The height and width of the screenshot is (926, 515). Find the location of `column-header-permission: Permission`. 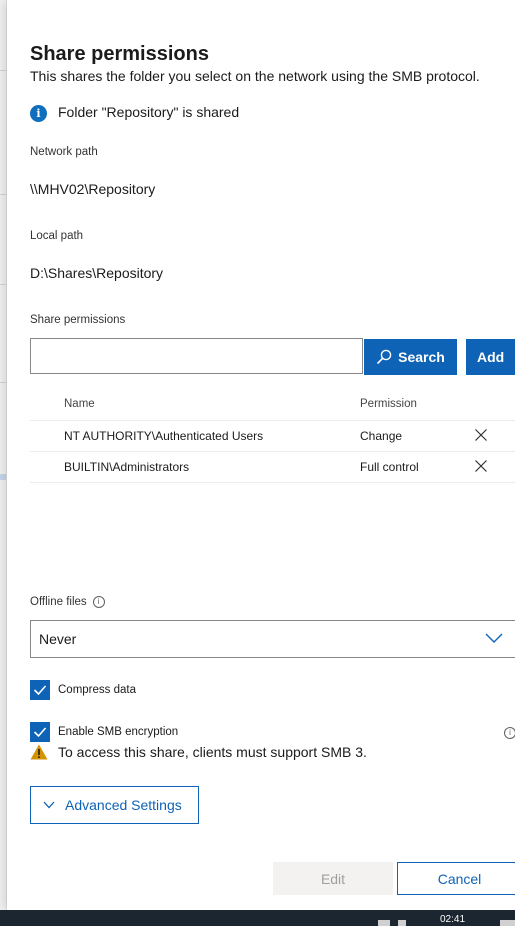

column-header-permission: Permission is located at coordinates (388, 404).